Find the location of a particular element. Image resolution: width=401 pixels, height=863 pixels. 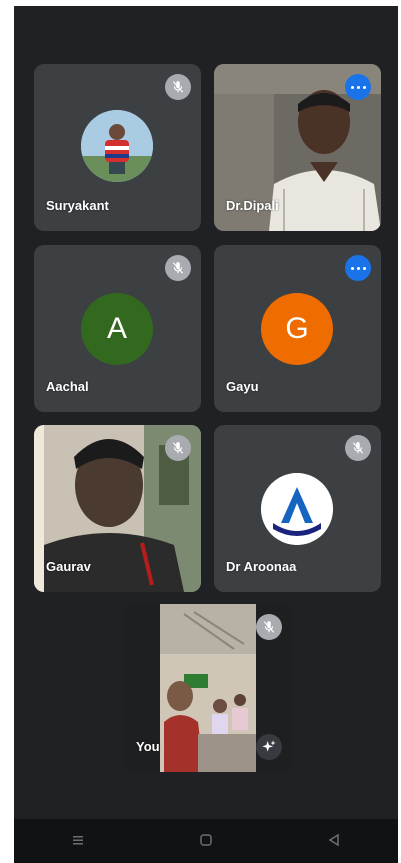

home-icon is located at coordinates (206, 841).